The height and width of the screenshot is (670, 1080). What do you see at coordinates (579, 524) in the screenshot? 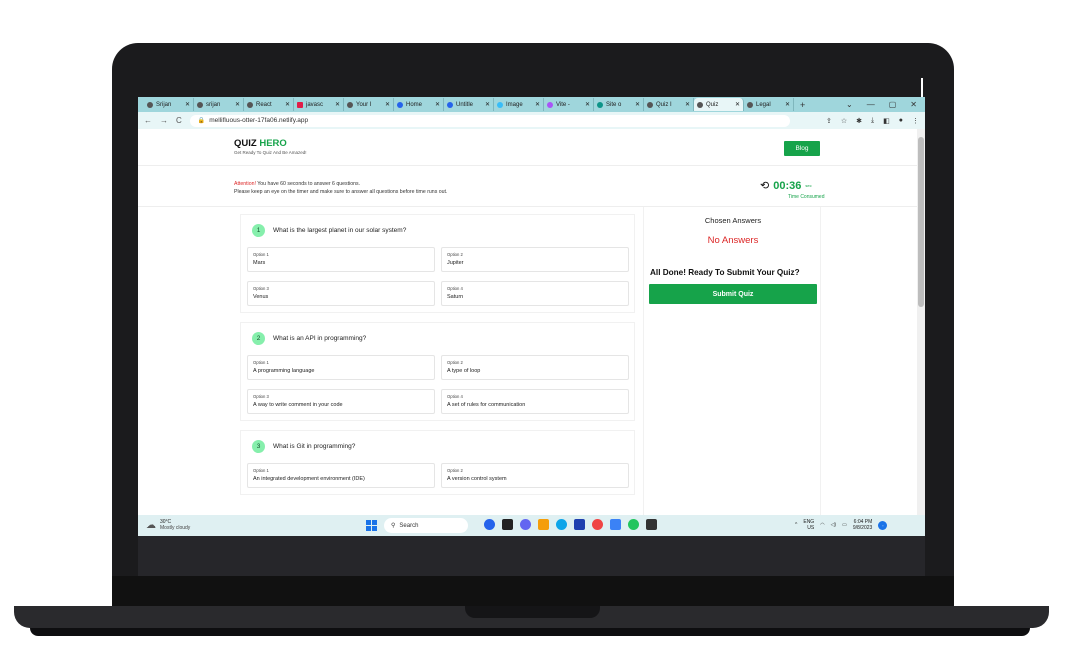
I see `store-icon` at bounding box center [579, 524].